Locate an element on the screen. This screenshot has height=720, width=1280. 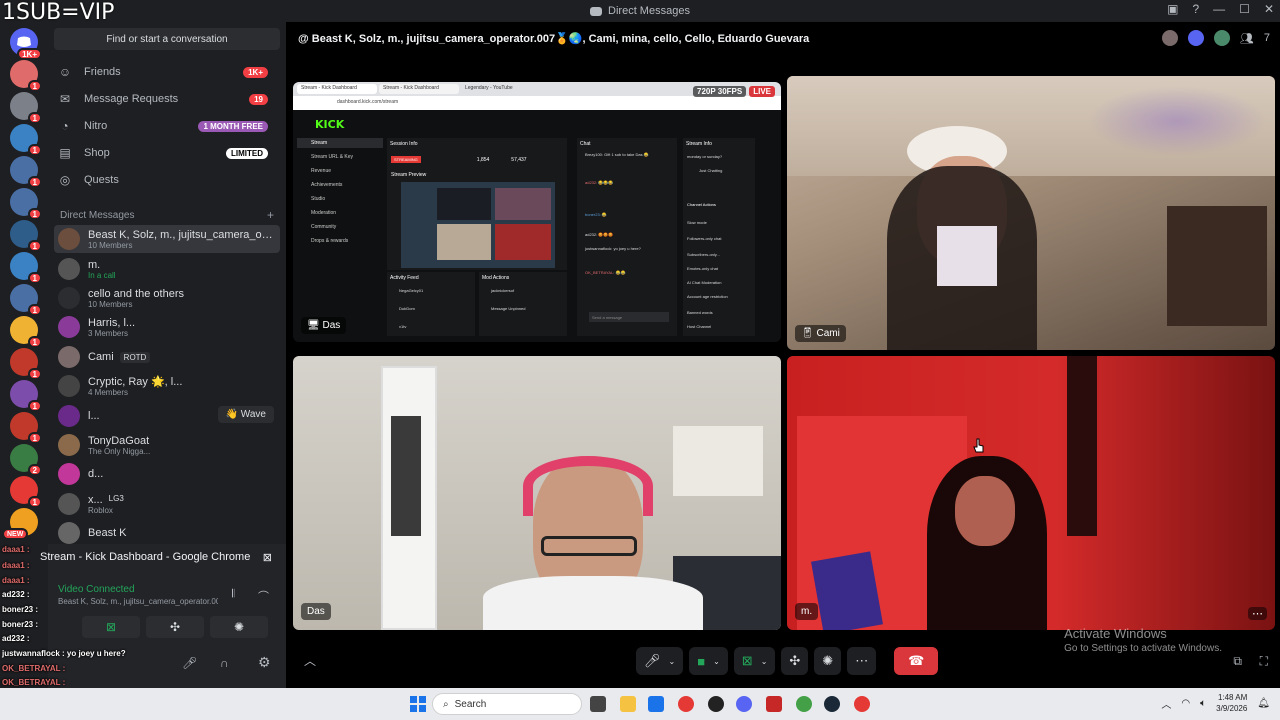
server-rail: 1K+ 1 1 1 1 1 1 1 1 1 1 1 1 2 1 NEW is located at coordinates (24, 355).